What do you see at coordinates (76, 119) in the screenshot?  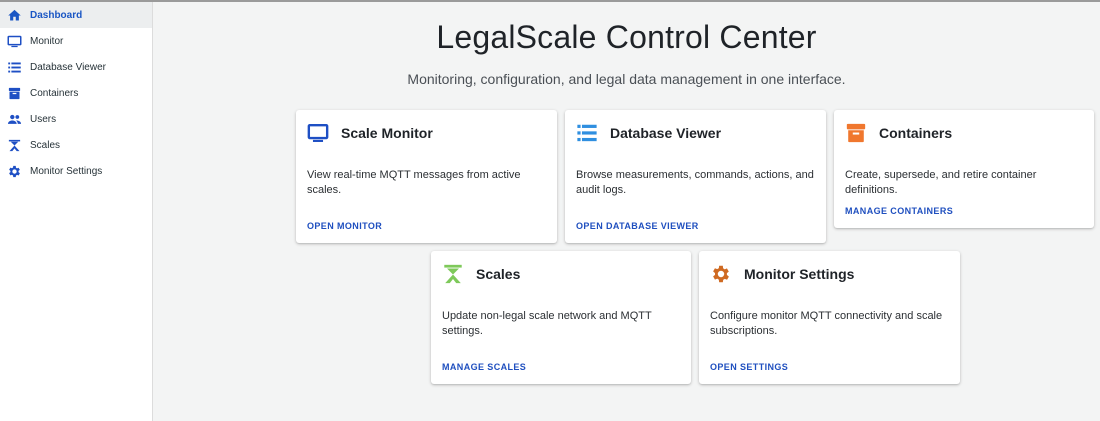 I see `sidebar-item-users: Users` at bounding box center [76, 119].